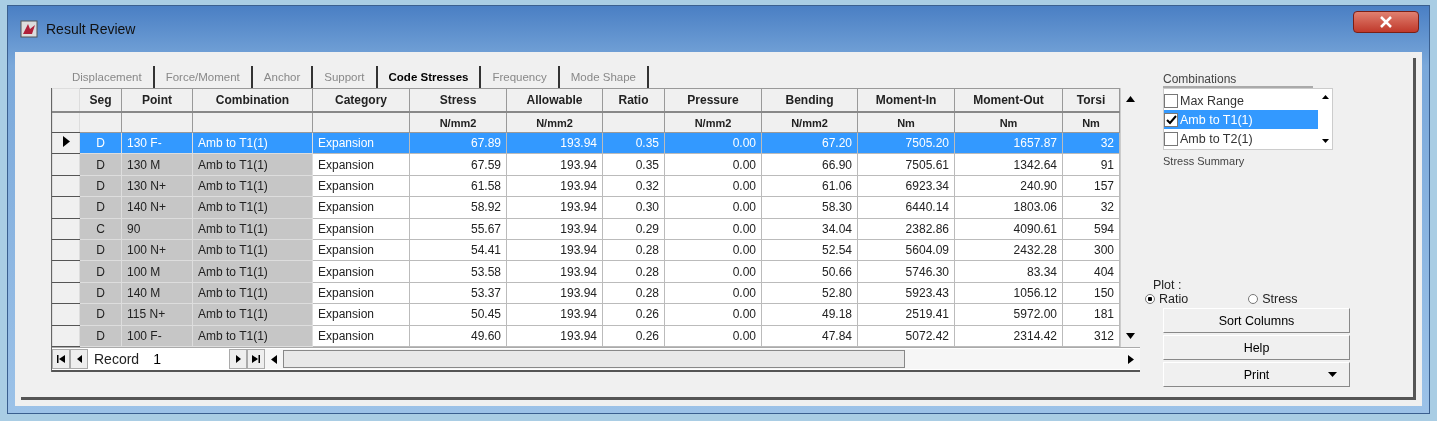  I want to click on radio-option: Ratio, so click(1167, 299).